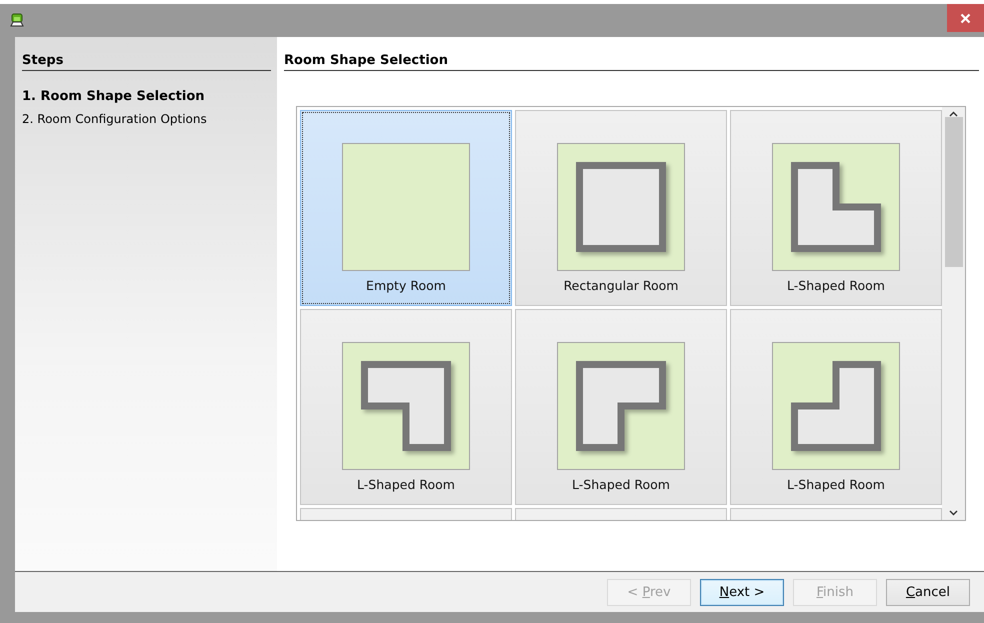 This screenshot has width=984, height=623. What do you see at coordinates (631, 62) in the screenshot?
I see `panel-title: Room Shape Selection` at bounding box center [631, 62].